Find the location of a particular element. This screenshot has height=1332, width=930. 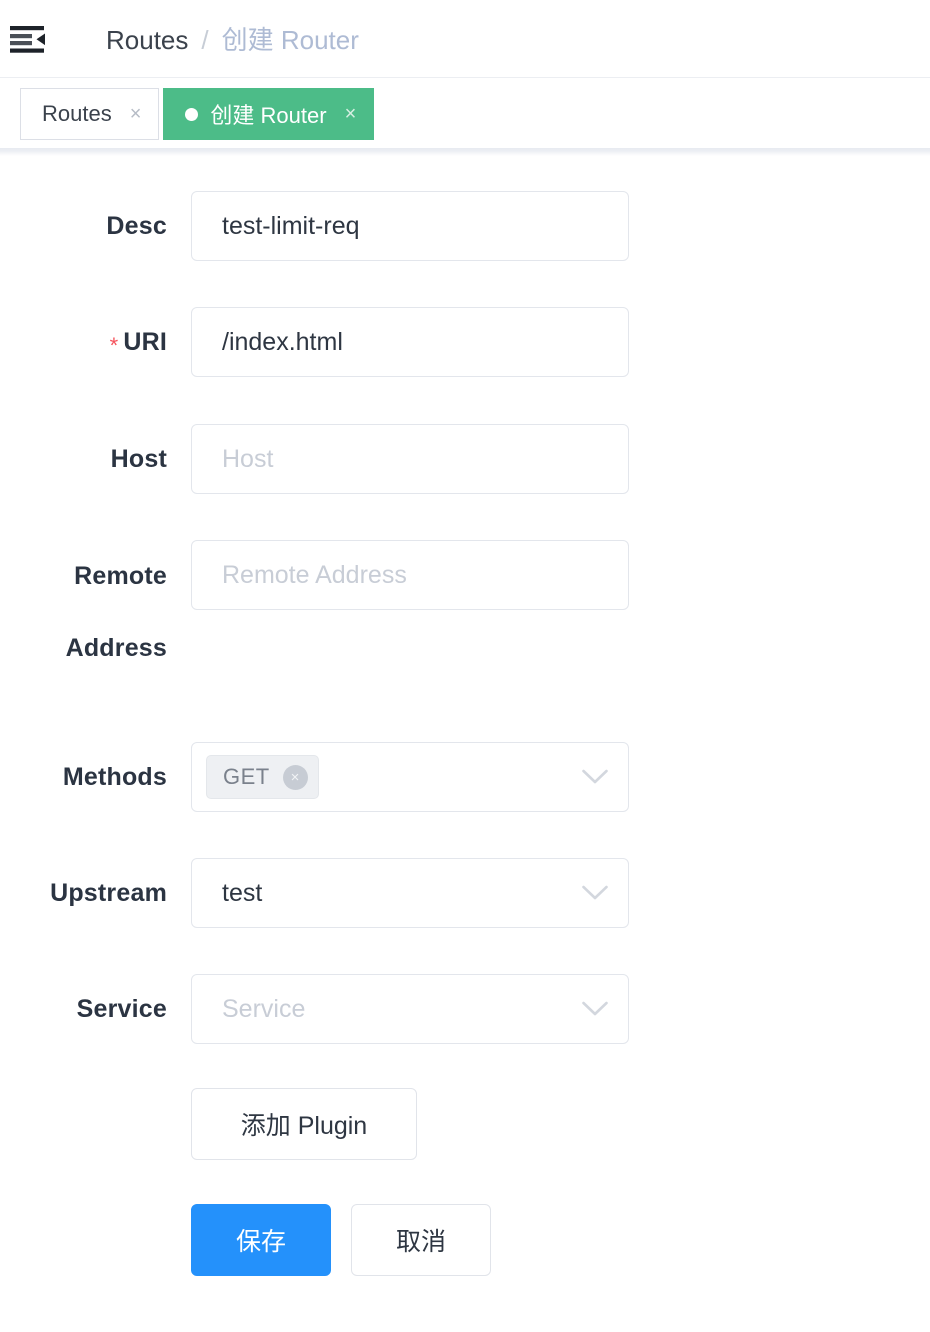

form-row-upstream: Upstream test is located at coordinates (465, 893).